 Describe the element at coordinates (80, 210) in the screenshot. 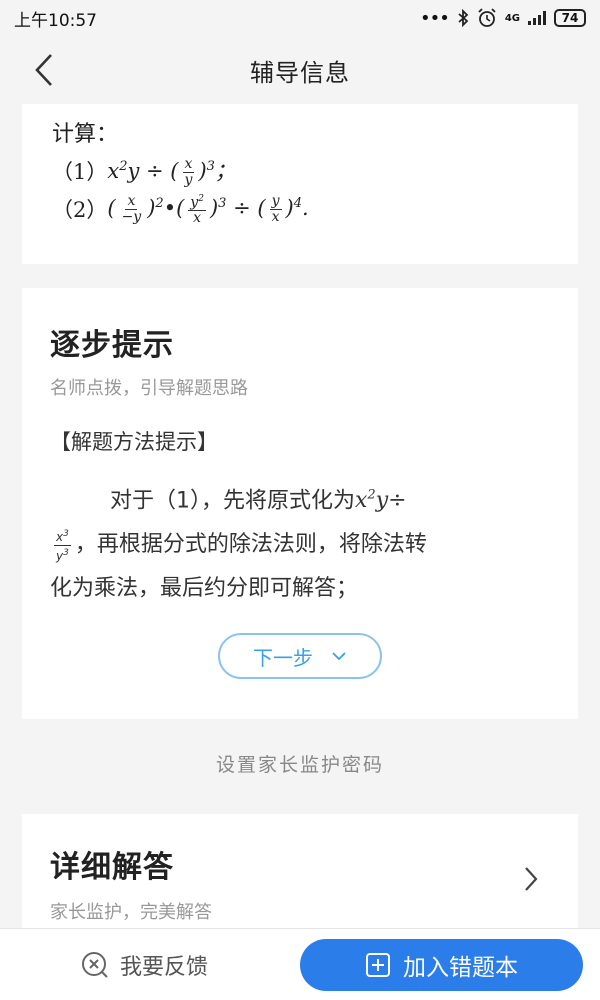

I see `item-2-label: （2）` at that location.